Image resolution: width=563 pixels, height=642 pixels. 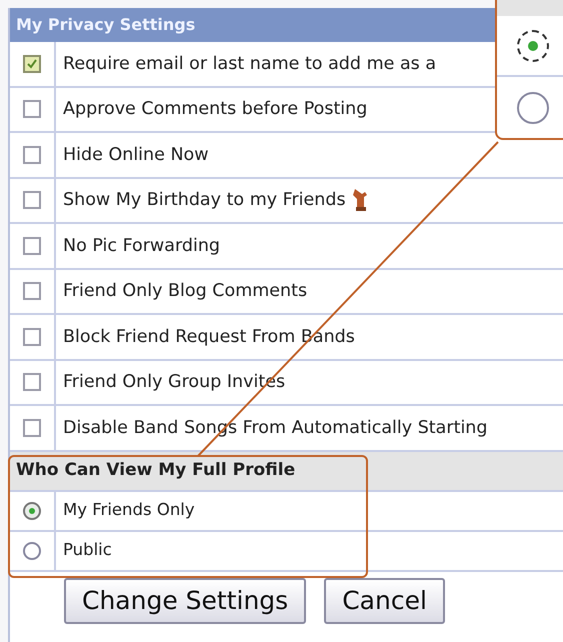 What do you see at coordinates (185, 292) in the screenshot?
I see `option-label: Friend Only Blog Comments` at bounding box center [185, 292].